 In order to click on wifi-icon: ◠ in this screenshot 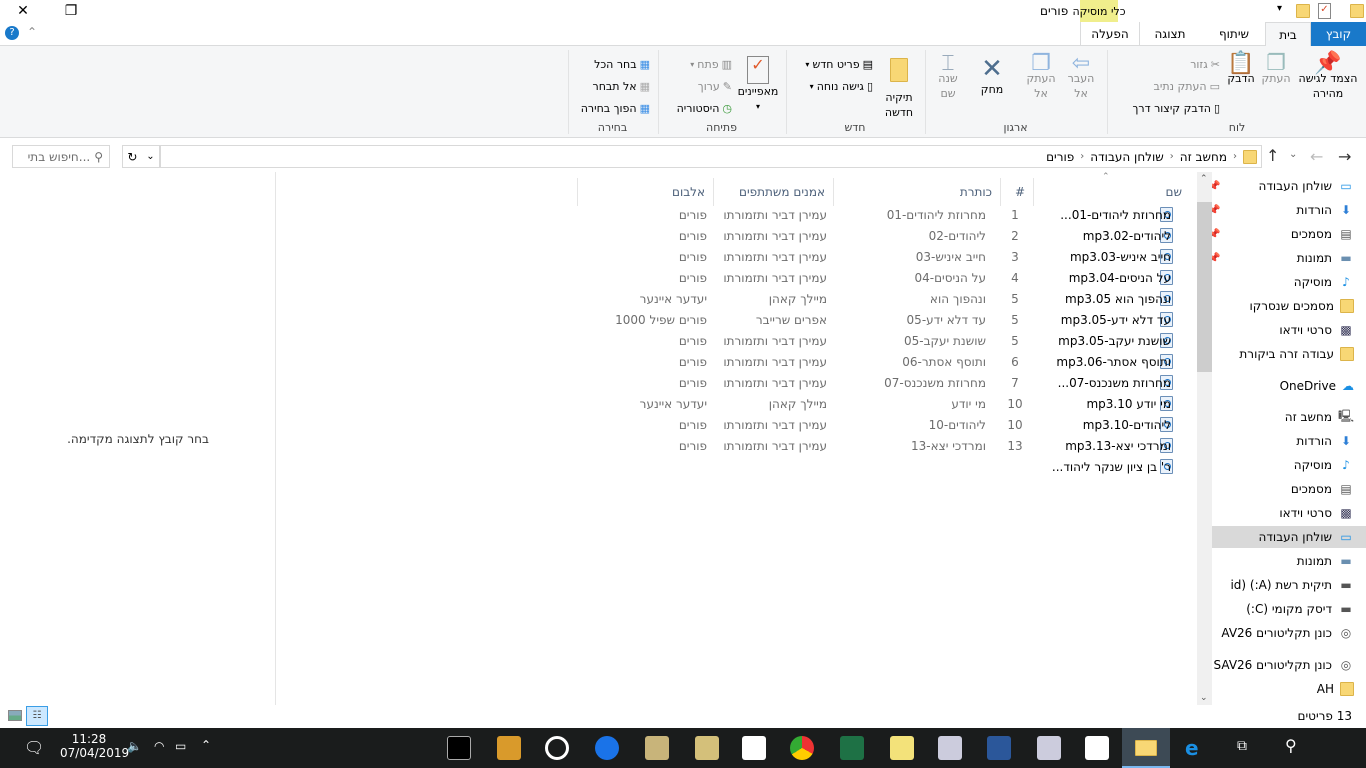, I will do `click(159, 746)`.